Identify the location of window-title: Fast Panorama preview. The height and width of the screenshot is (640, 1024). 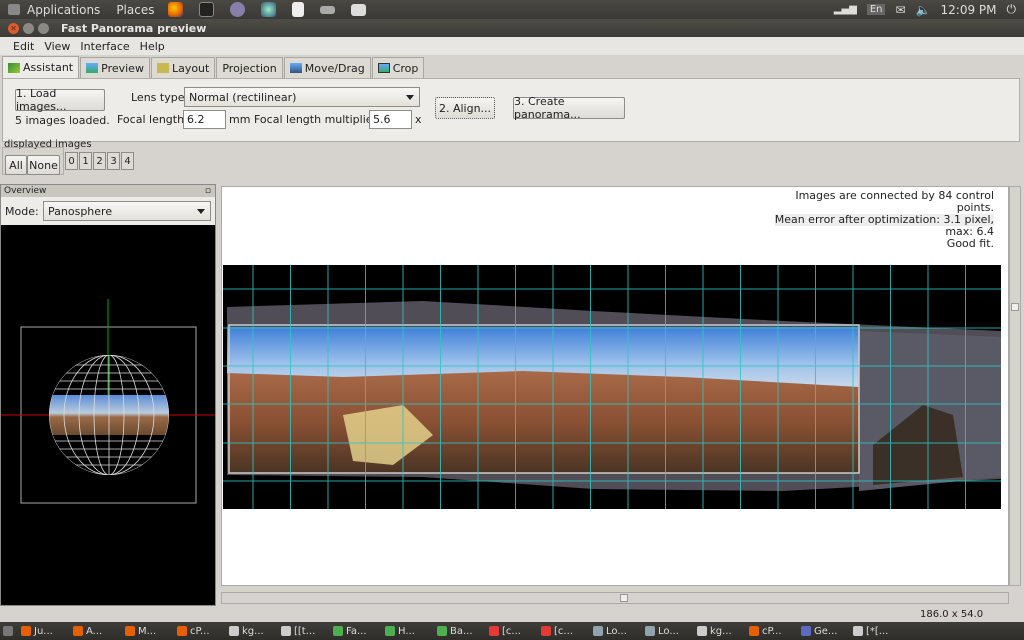
(134, 28).